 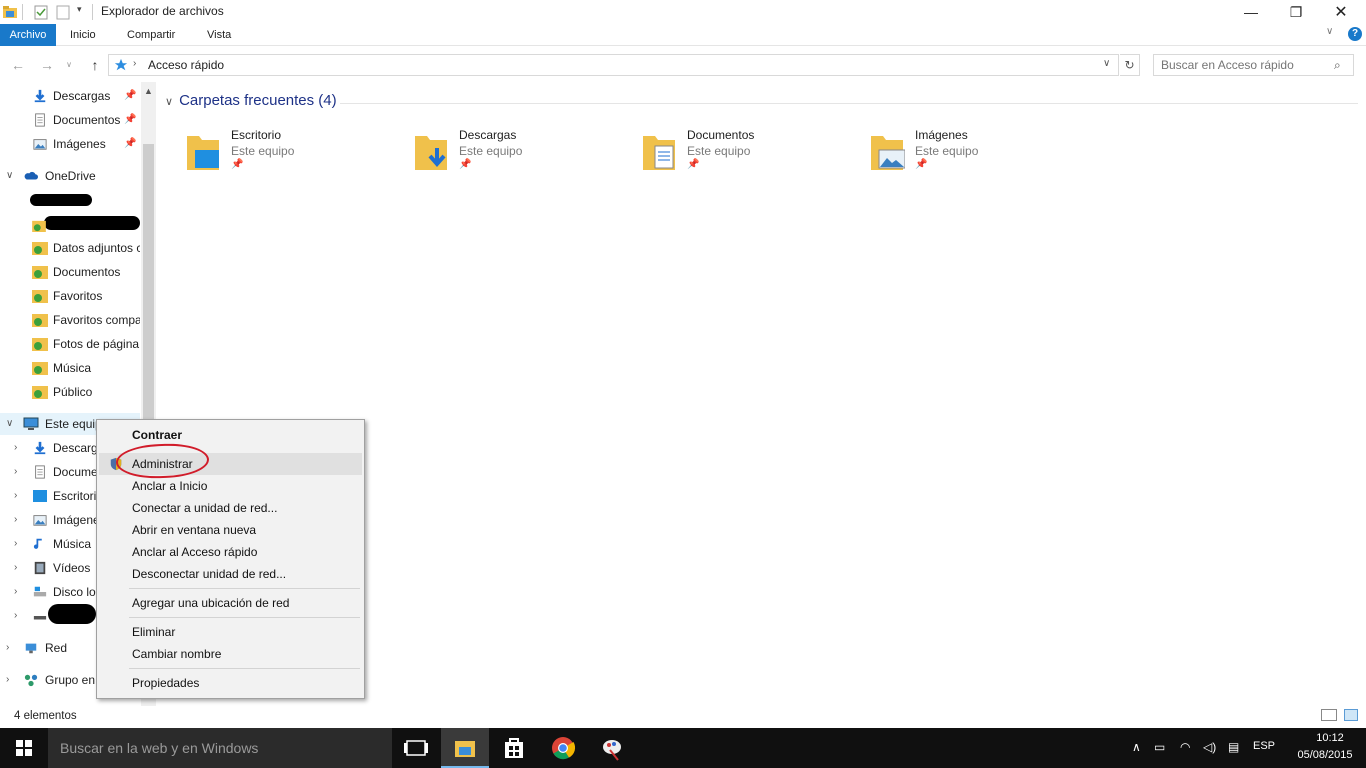 What do you see at coordinates (1185, 747) in the screenshot?
I see `wifi-icon: ◠` at bounding box center [1185, 747].